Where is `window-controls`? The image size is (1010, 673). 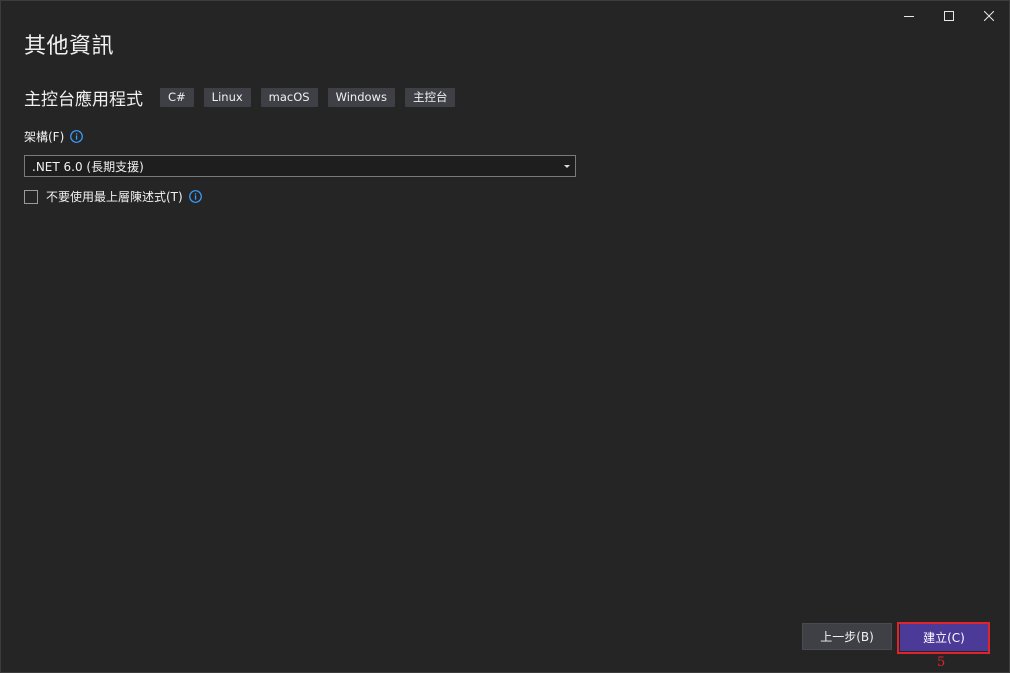 window-controls is located at coordinates (949, 16).